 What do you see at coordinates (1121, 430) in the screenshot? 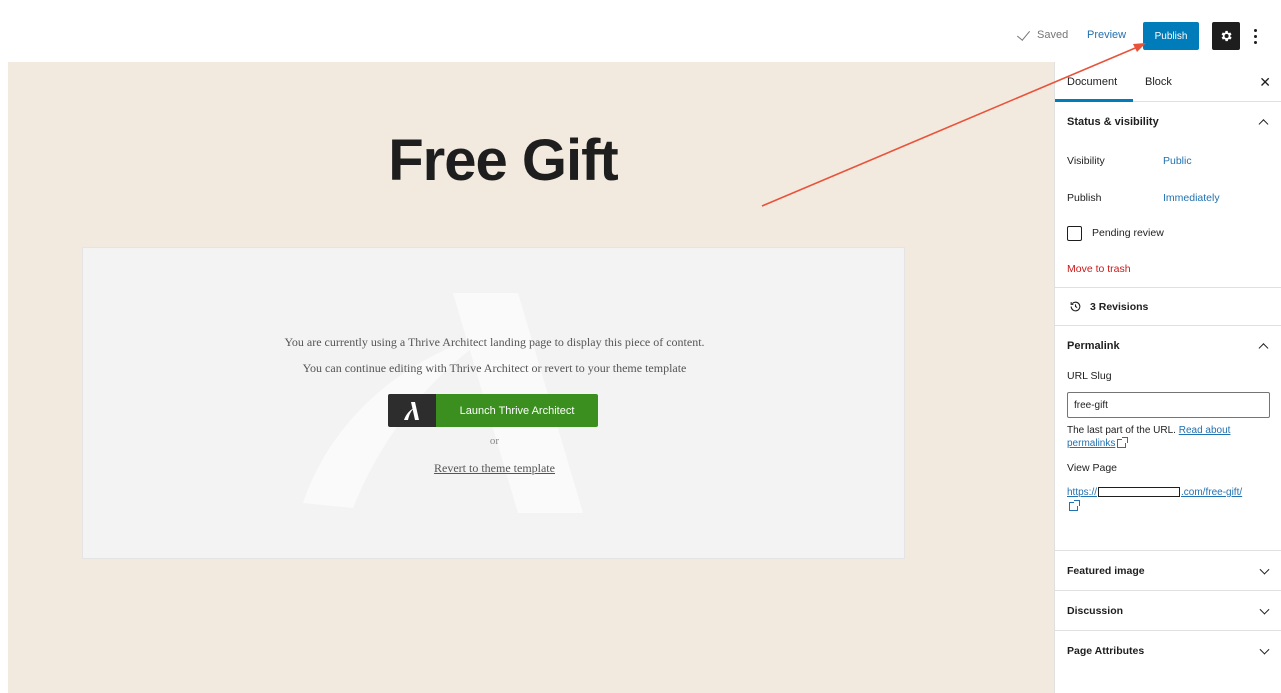
I see `help-text: The last part of the URL.` at bounding box center [1121, 430].